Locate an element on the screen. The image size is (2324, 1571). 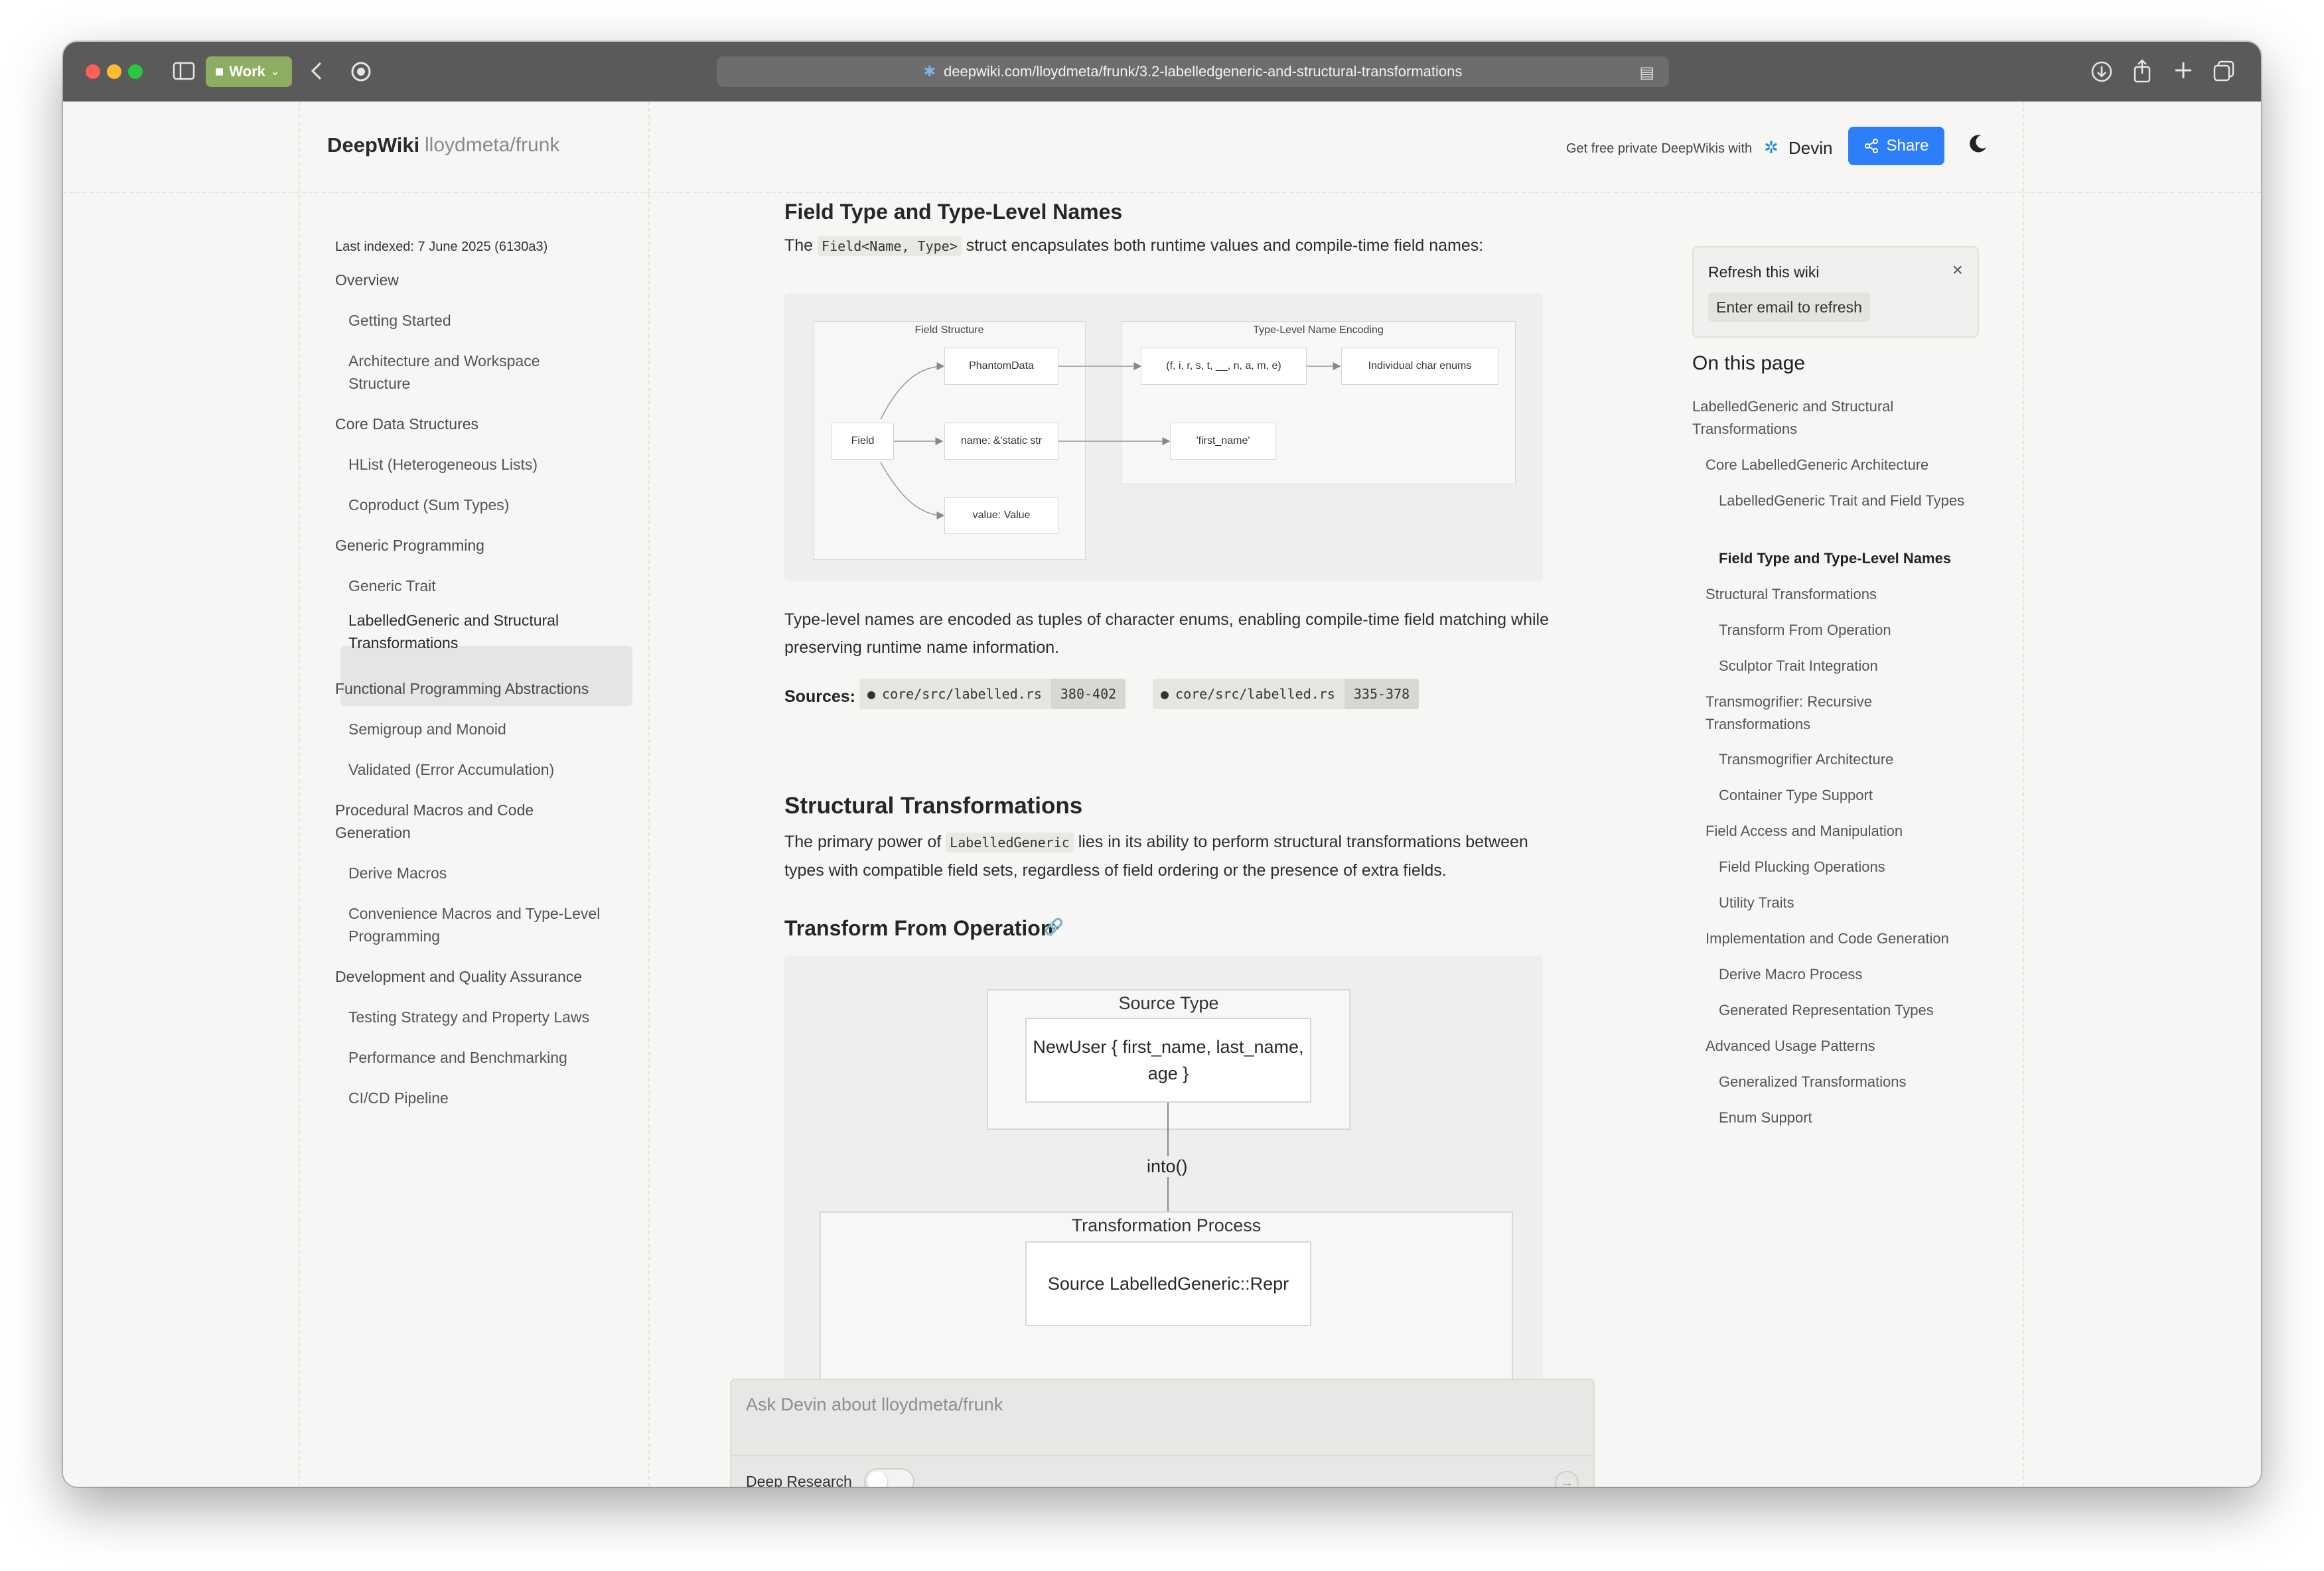
toc-item: LabelledGeneric Trait and Field Types is located at coordinates (1845, 501).